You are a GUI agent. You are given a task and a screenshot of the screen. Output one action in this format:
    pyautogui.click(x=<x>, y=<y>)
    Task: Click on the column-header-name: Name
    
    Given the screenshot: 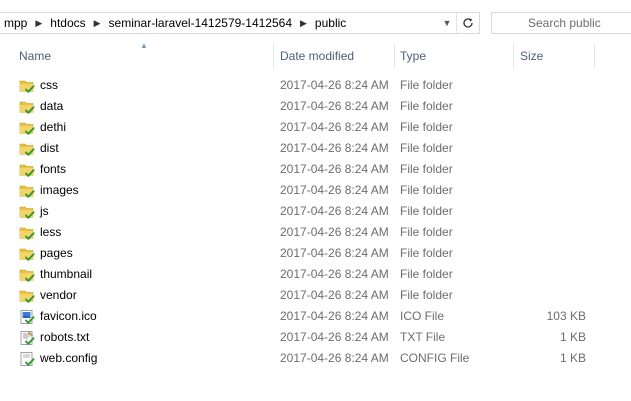 What is the action you would take?
    pyautogui.click(x=143, y=56)
    